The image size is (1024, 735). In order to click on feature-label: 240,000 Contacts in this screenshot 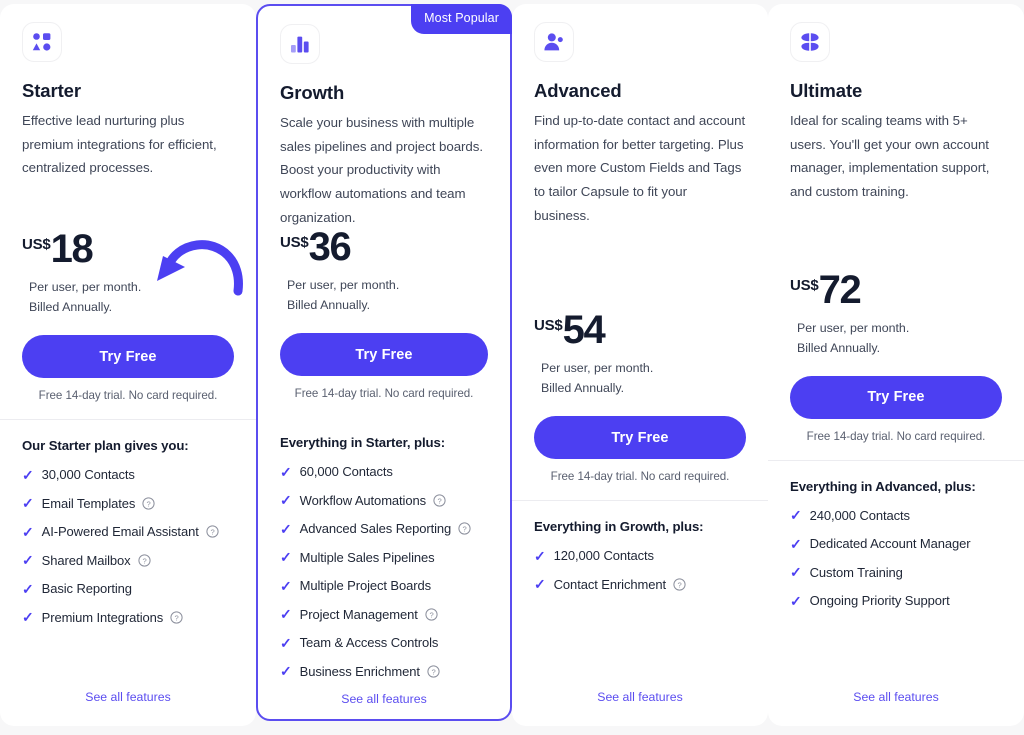, I will do `click(859, 515)`.